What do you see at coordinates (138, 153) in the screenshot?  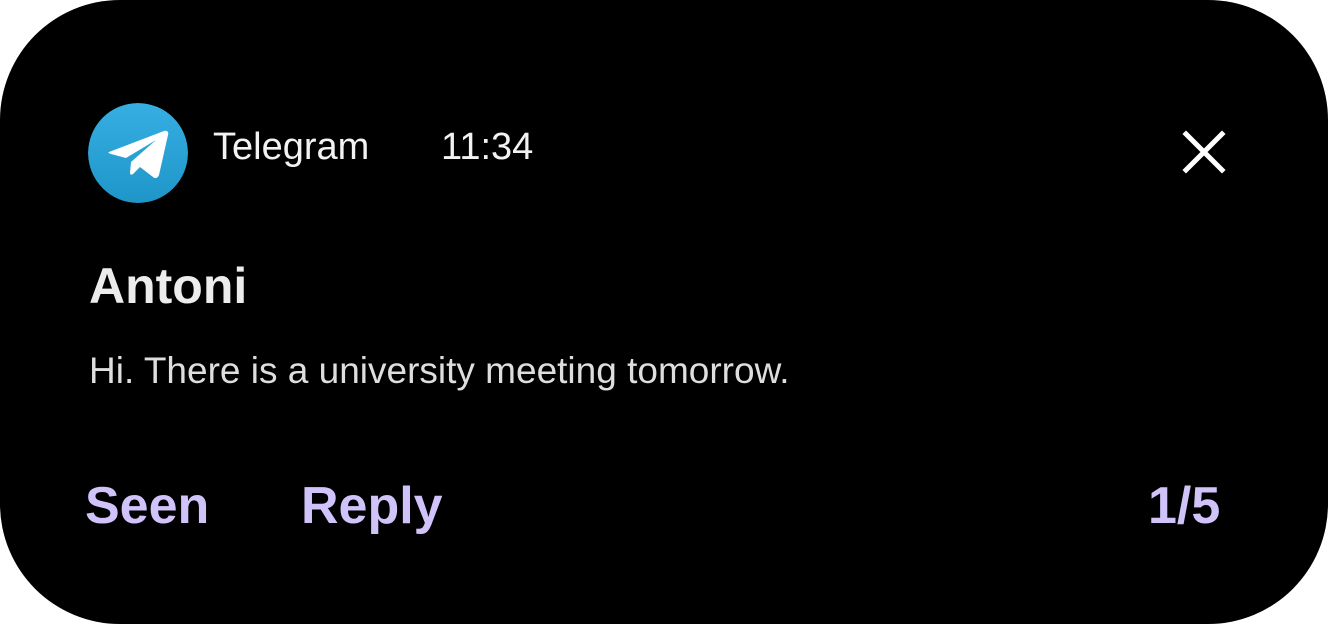 I see `telegram-icon` at bounding box center [138, 153].